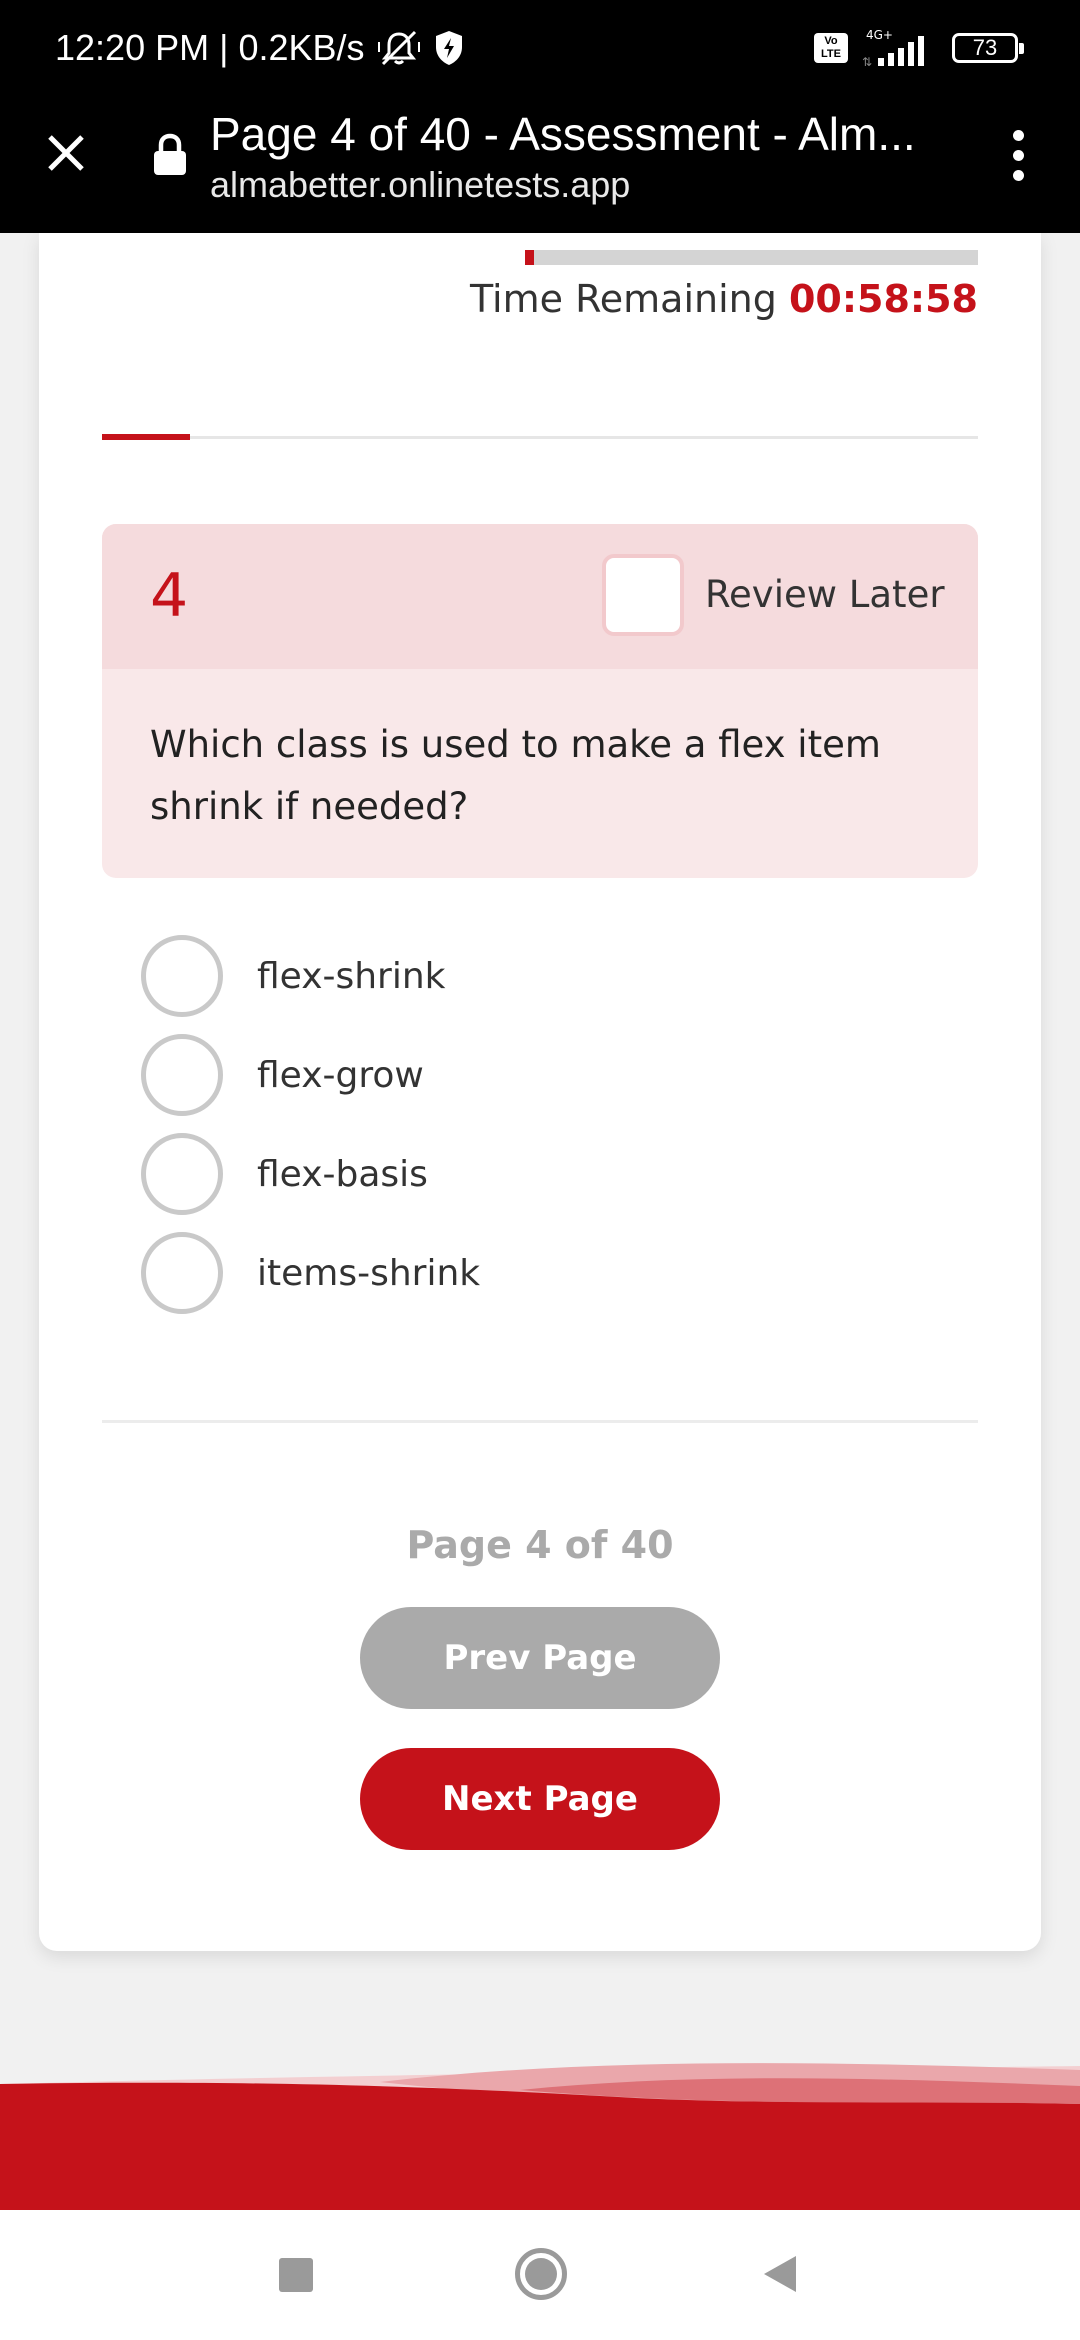 The width and height of the screenshot is (1080, 2340). What do you see at coordinates (751, 257) in the screenshot?
I see `timer-progress-bar` at bounding box center [751, 257].